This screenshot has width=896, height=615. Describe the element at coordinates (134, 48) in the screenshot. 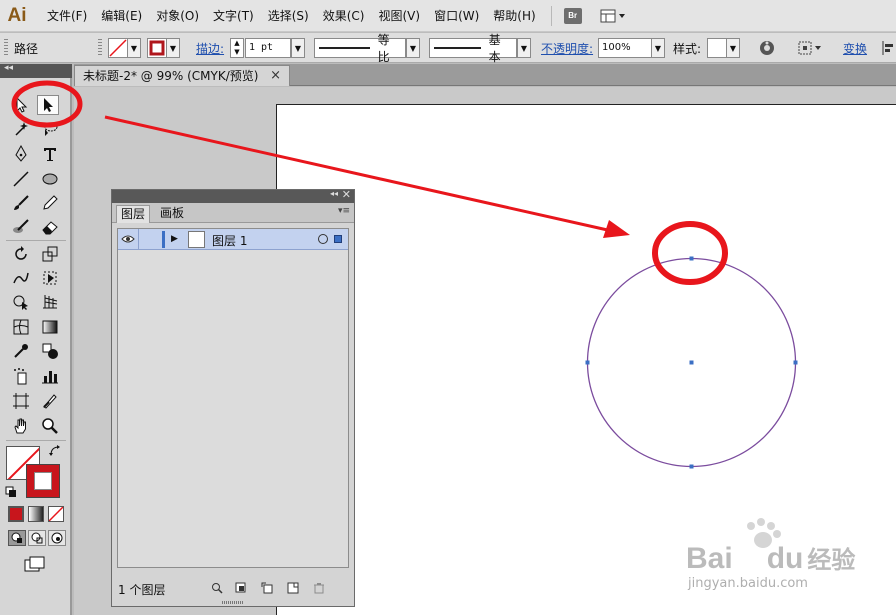

I see `fill-dropdown-icon: ▼` at that location.